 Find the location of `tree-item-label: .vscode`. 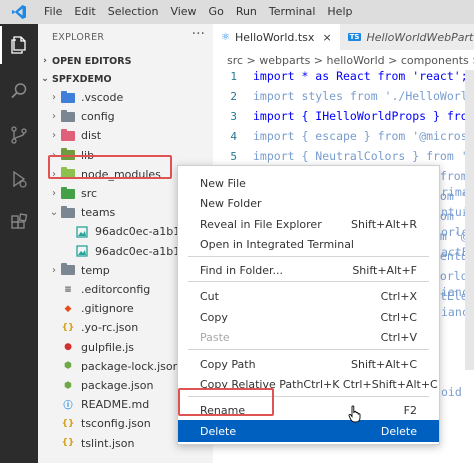

tree-item-label: .vscode is located at coordinates (102, 97).